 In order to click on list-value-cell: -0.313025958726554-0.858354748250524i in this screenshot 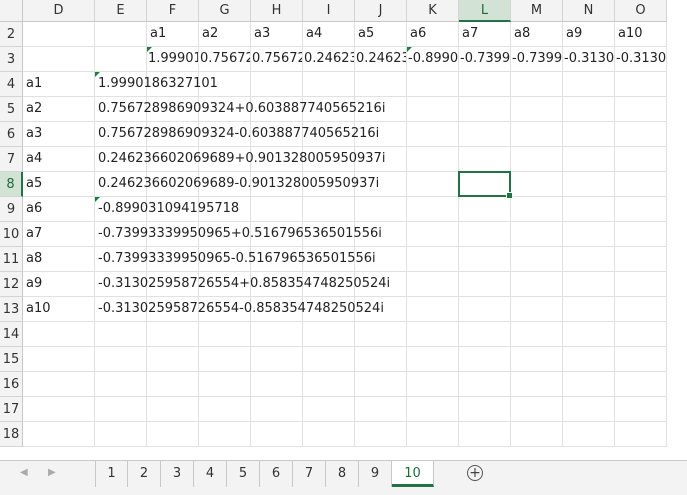, I will do `click(239, 309)`.